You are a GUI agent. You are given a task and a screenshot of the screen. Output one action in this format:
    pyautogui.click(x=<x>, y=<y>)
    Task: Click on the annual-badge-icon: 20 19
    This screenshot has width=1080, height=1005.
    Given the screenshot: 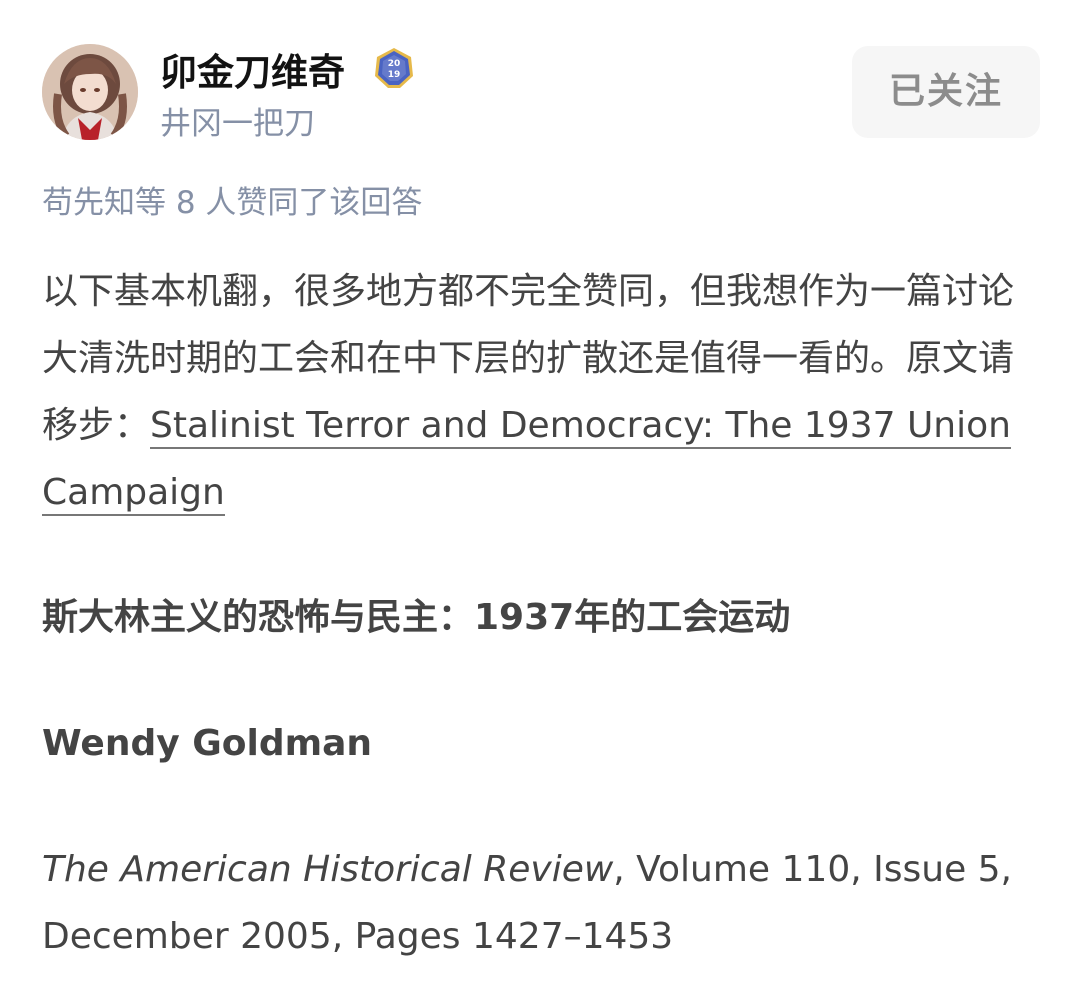 What is the action you would take?
    pyautogui.click(x=394, y=68)
    